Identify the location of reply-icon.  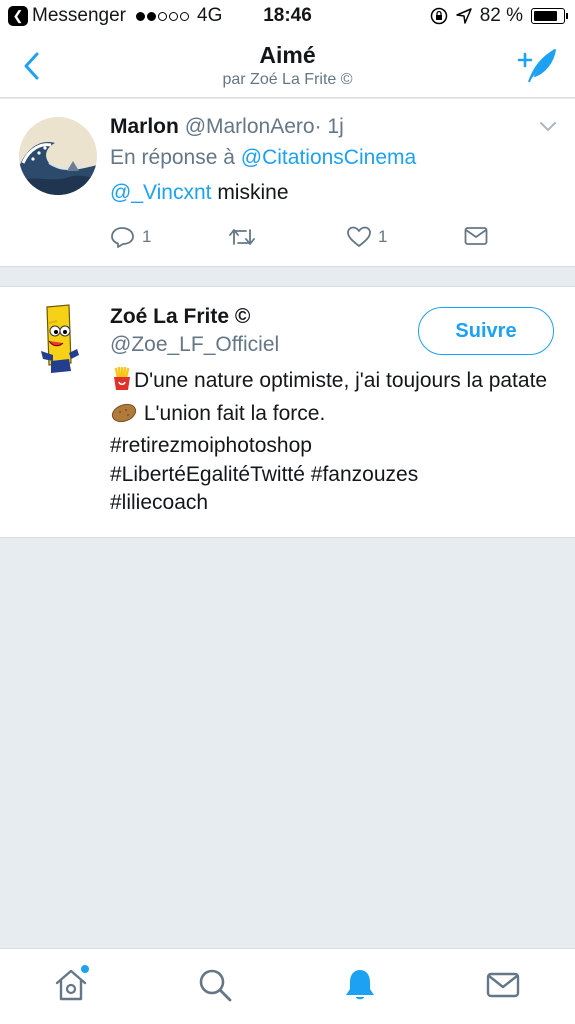
(122, 237).